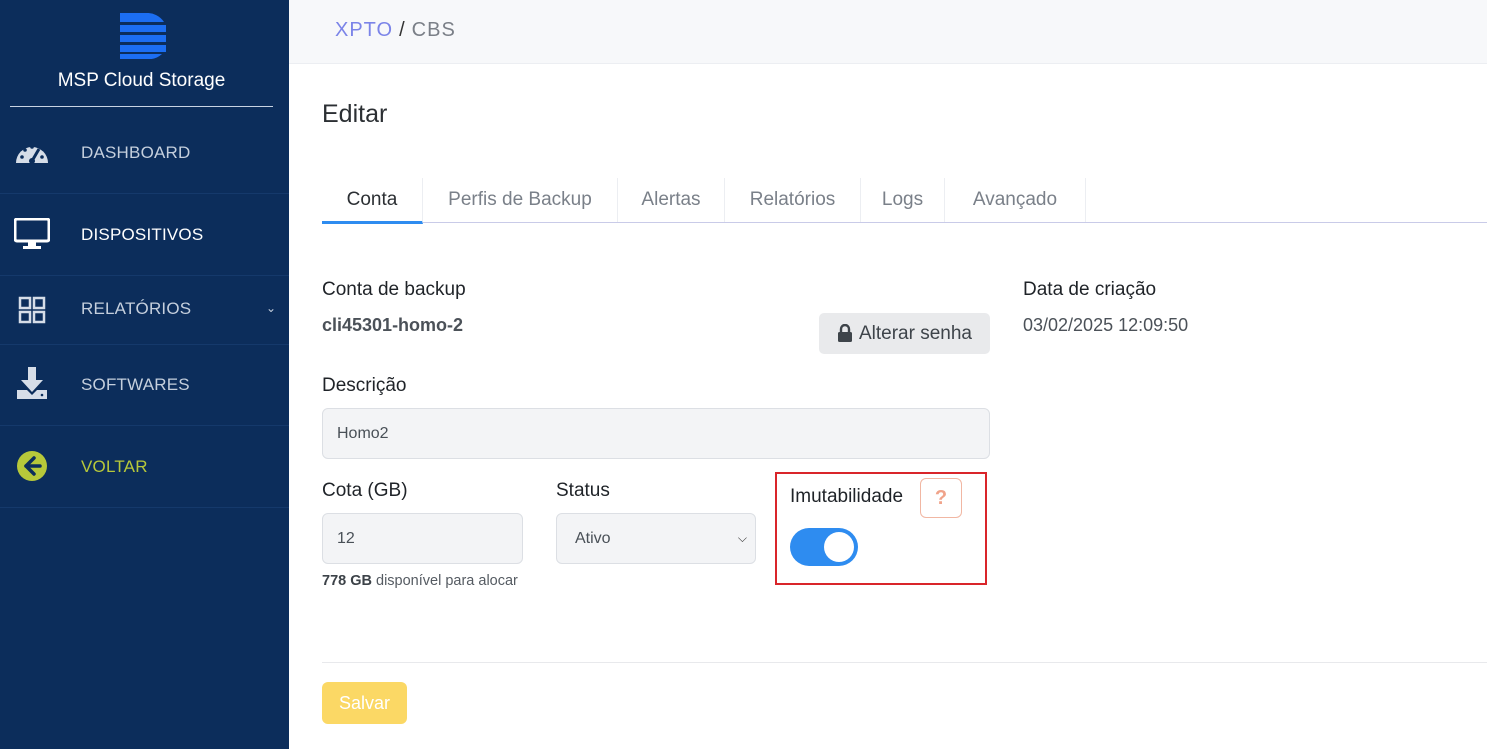 This screenshot has width=1487, height=749. Describe the element at coordinates (364, 703) in the screenshot. I see `save-button: Salvar` at that location.